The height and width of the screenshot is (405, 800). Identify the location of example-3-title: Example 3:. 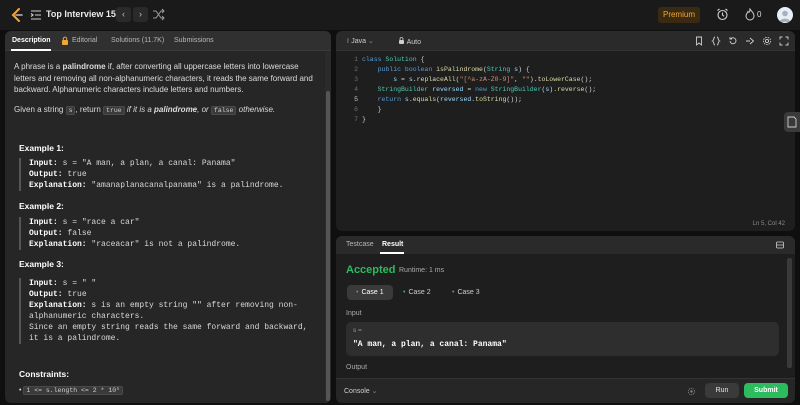
(41, 264).